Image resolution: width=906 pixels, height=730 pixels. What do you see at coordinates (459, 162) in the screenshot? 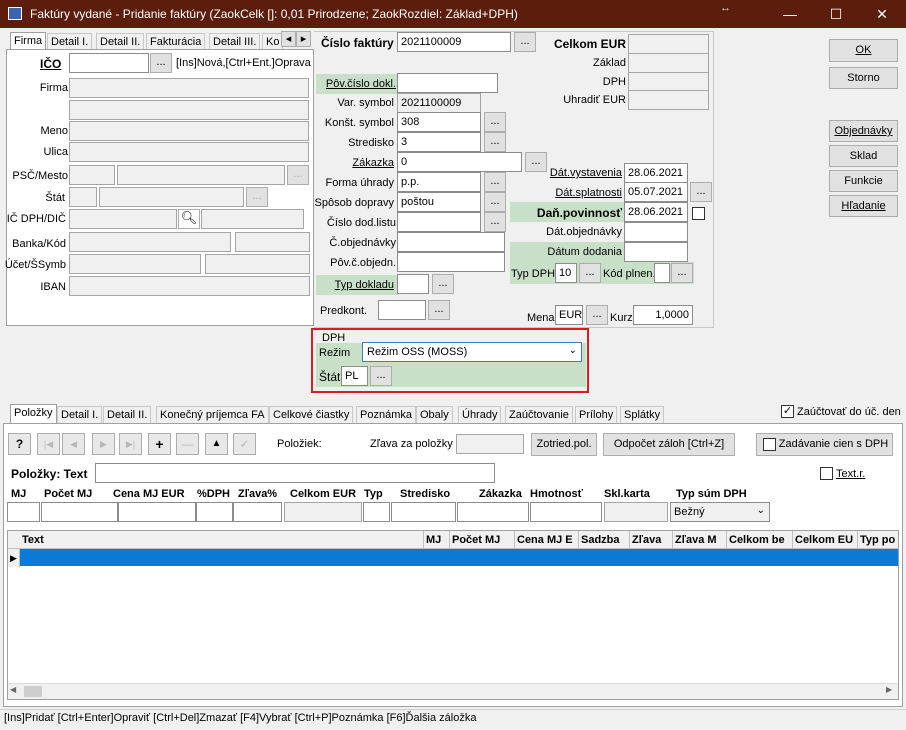
I see `zakazka-input: 0` at bounding box center [459, 162].